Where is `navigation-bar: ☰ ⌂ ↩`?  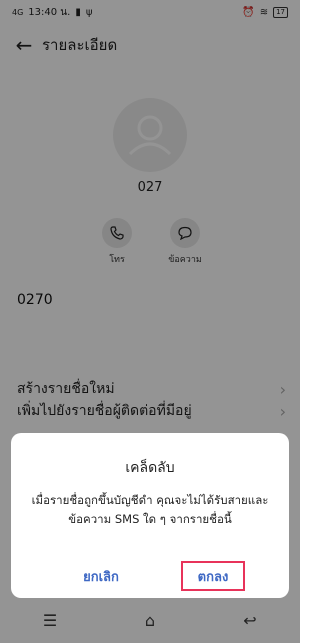 navigation-bar: ☰ ⌂ ↩ is located at coordinates (150, 620).